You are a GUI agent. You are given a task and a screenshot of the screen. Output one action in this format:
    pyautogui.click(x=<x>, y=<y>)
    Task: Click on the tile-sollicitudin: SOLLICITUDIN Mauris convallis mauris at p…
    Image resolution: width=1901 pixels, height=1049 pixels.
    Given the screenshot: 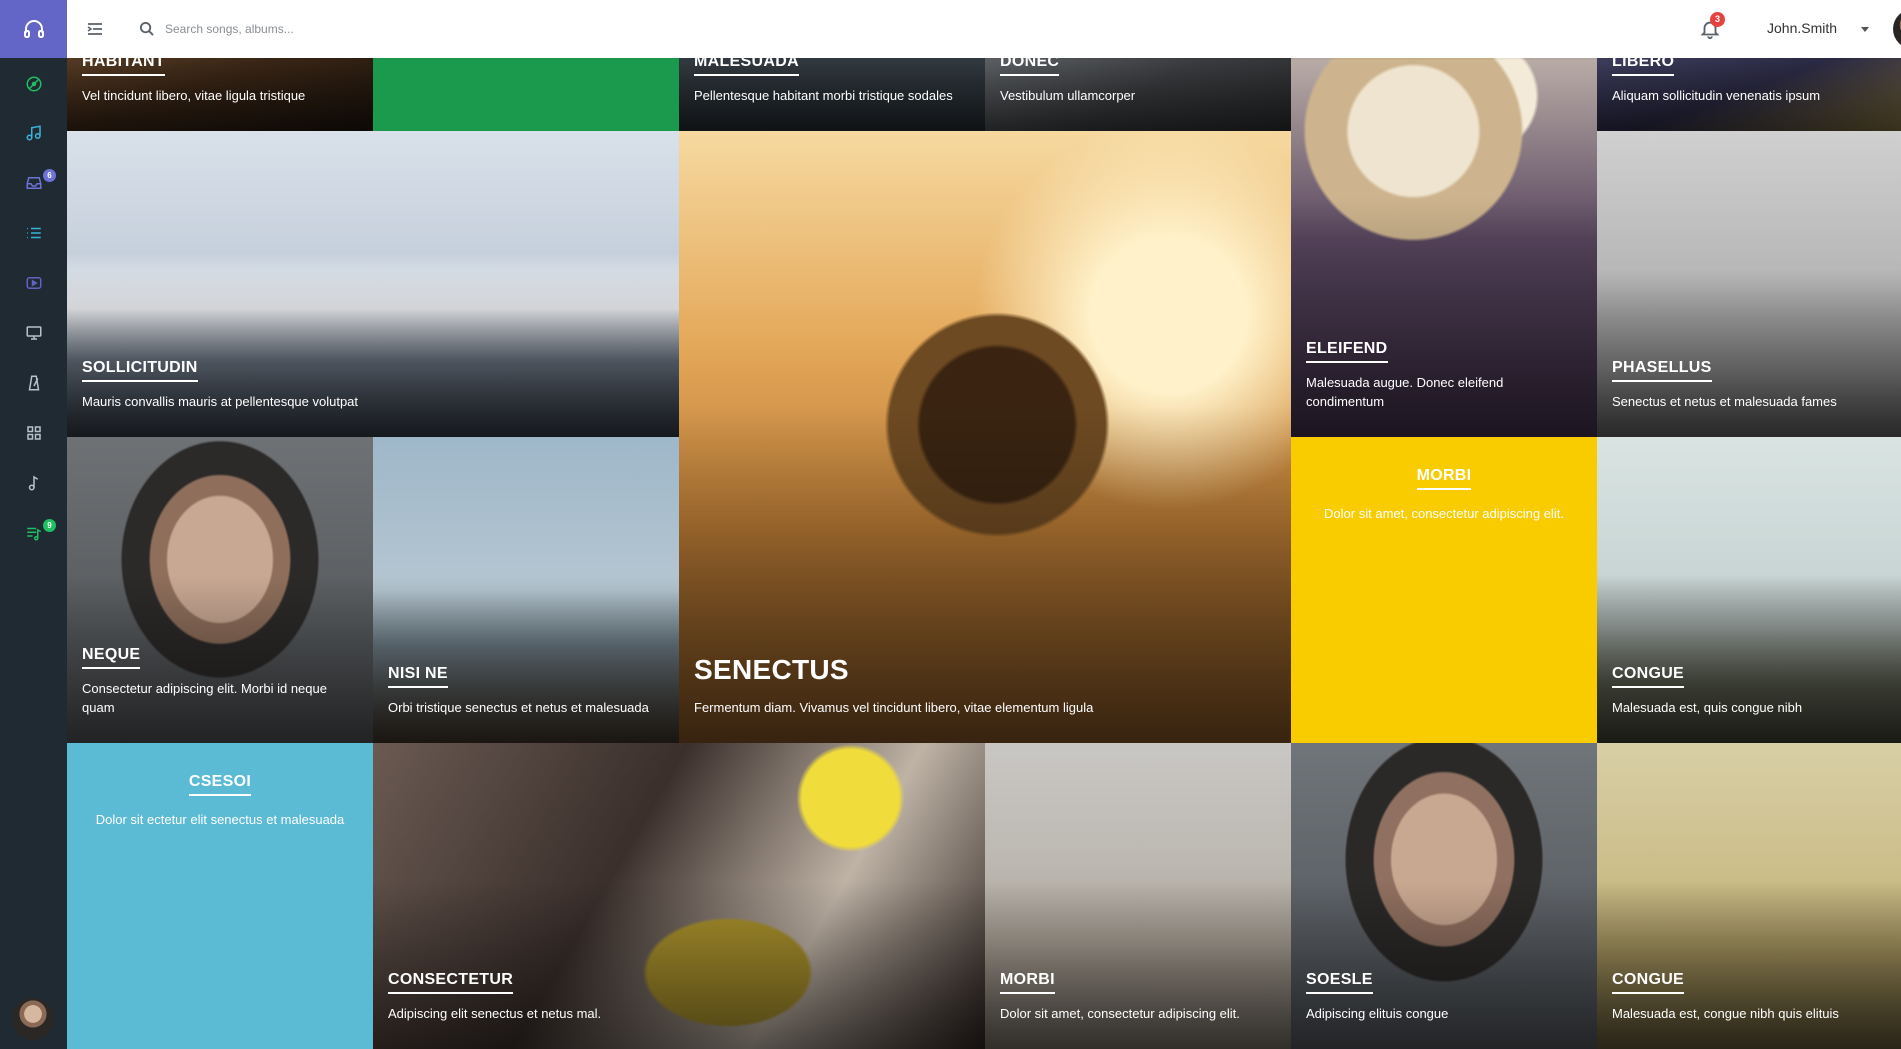 What is the action you would take?
    pyautogui.click(x=373, y=284)
    